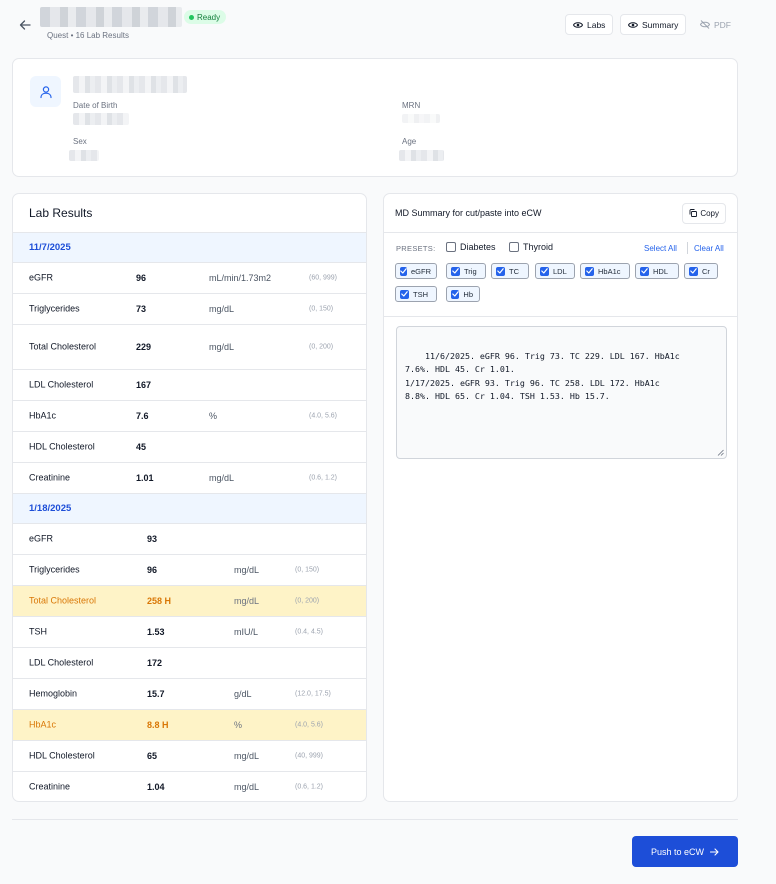 The width and height of the screenshot is (776, 884). Describe the element at coordinates (416, 271) in the screenshot. I see `lab-chip: eGFR` at that location.